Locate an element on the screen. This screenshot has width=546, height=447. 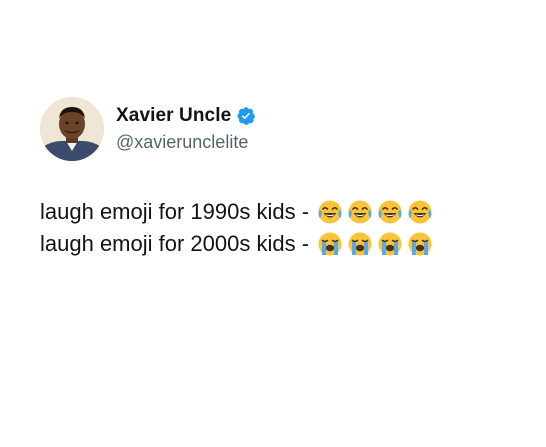
tweet-line-2000s: laugh emoji for 2000s kids - is located at coordinates (285, 244).